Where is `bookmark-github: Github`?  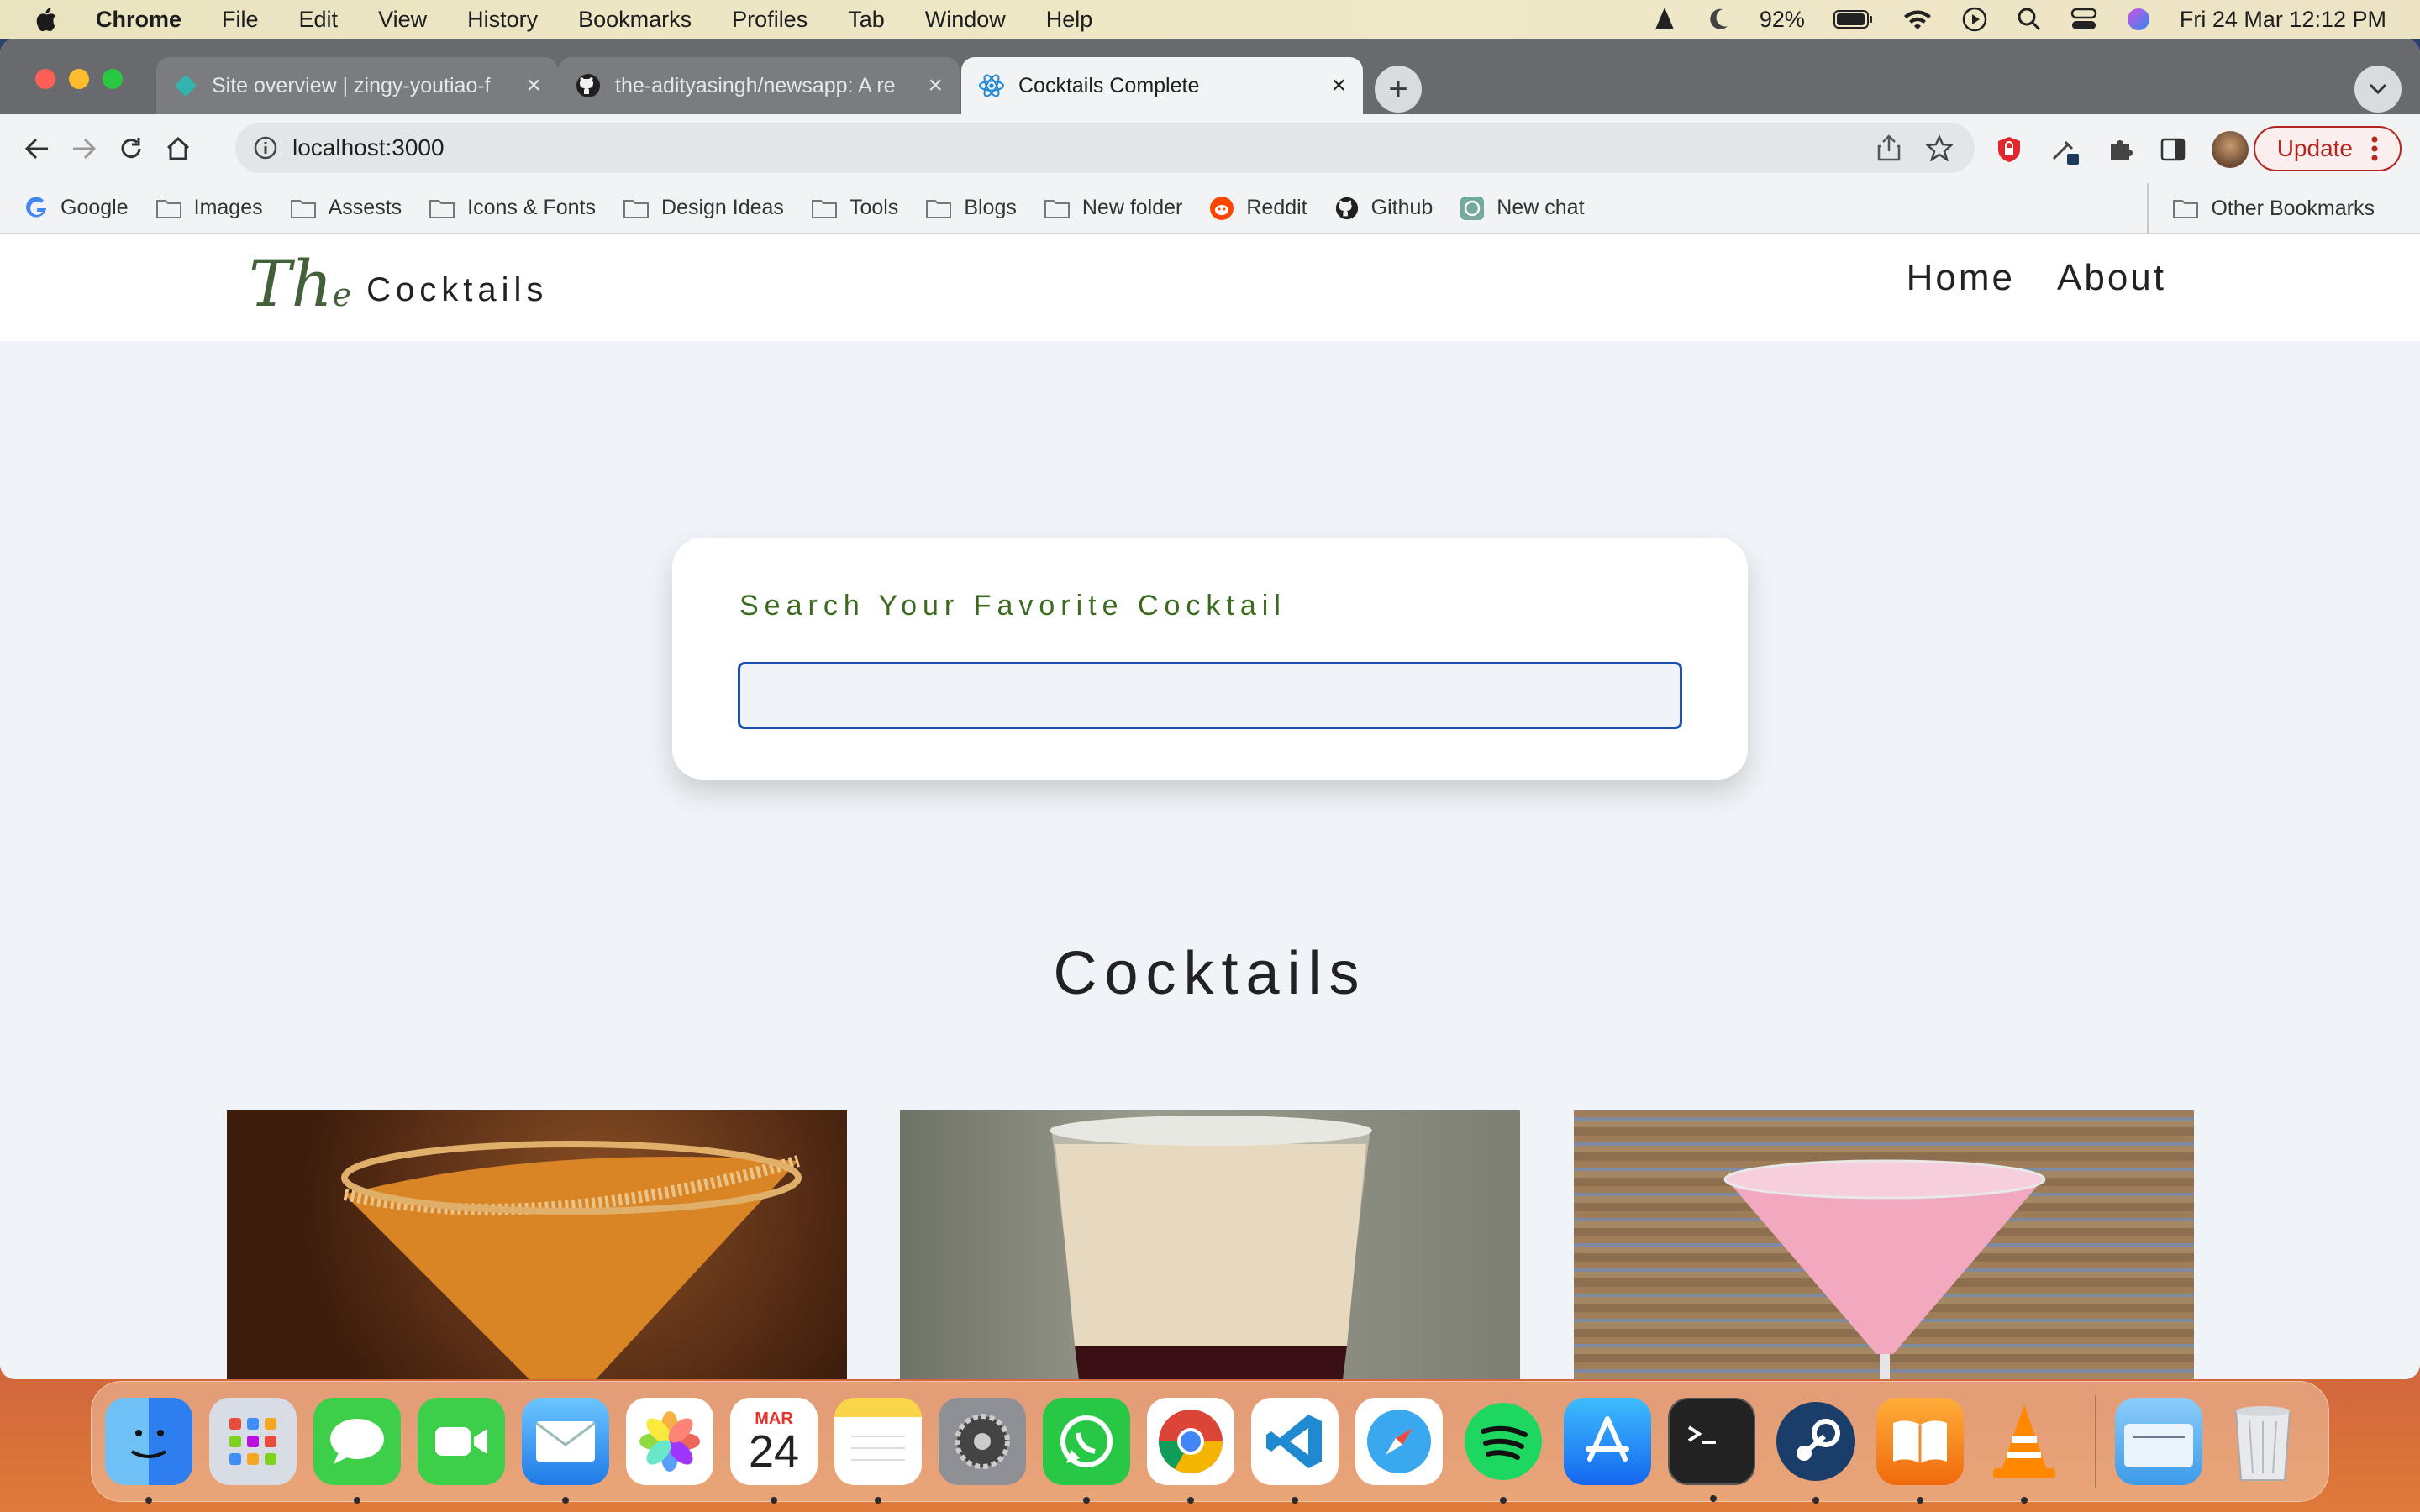
bookmark-github: Github is located at coordinates (1383, 208).